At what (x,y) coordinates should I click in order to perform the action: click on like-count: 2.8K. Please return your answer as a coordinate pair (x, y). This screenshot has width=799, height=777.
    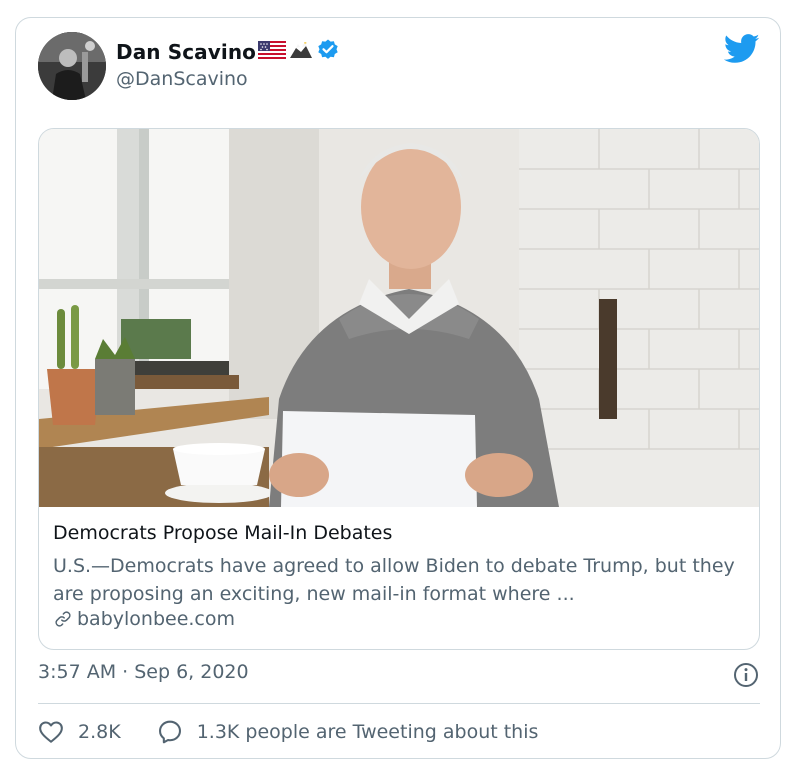
    Looking at the image, I should click on (99, 732).